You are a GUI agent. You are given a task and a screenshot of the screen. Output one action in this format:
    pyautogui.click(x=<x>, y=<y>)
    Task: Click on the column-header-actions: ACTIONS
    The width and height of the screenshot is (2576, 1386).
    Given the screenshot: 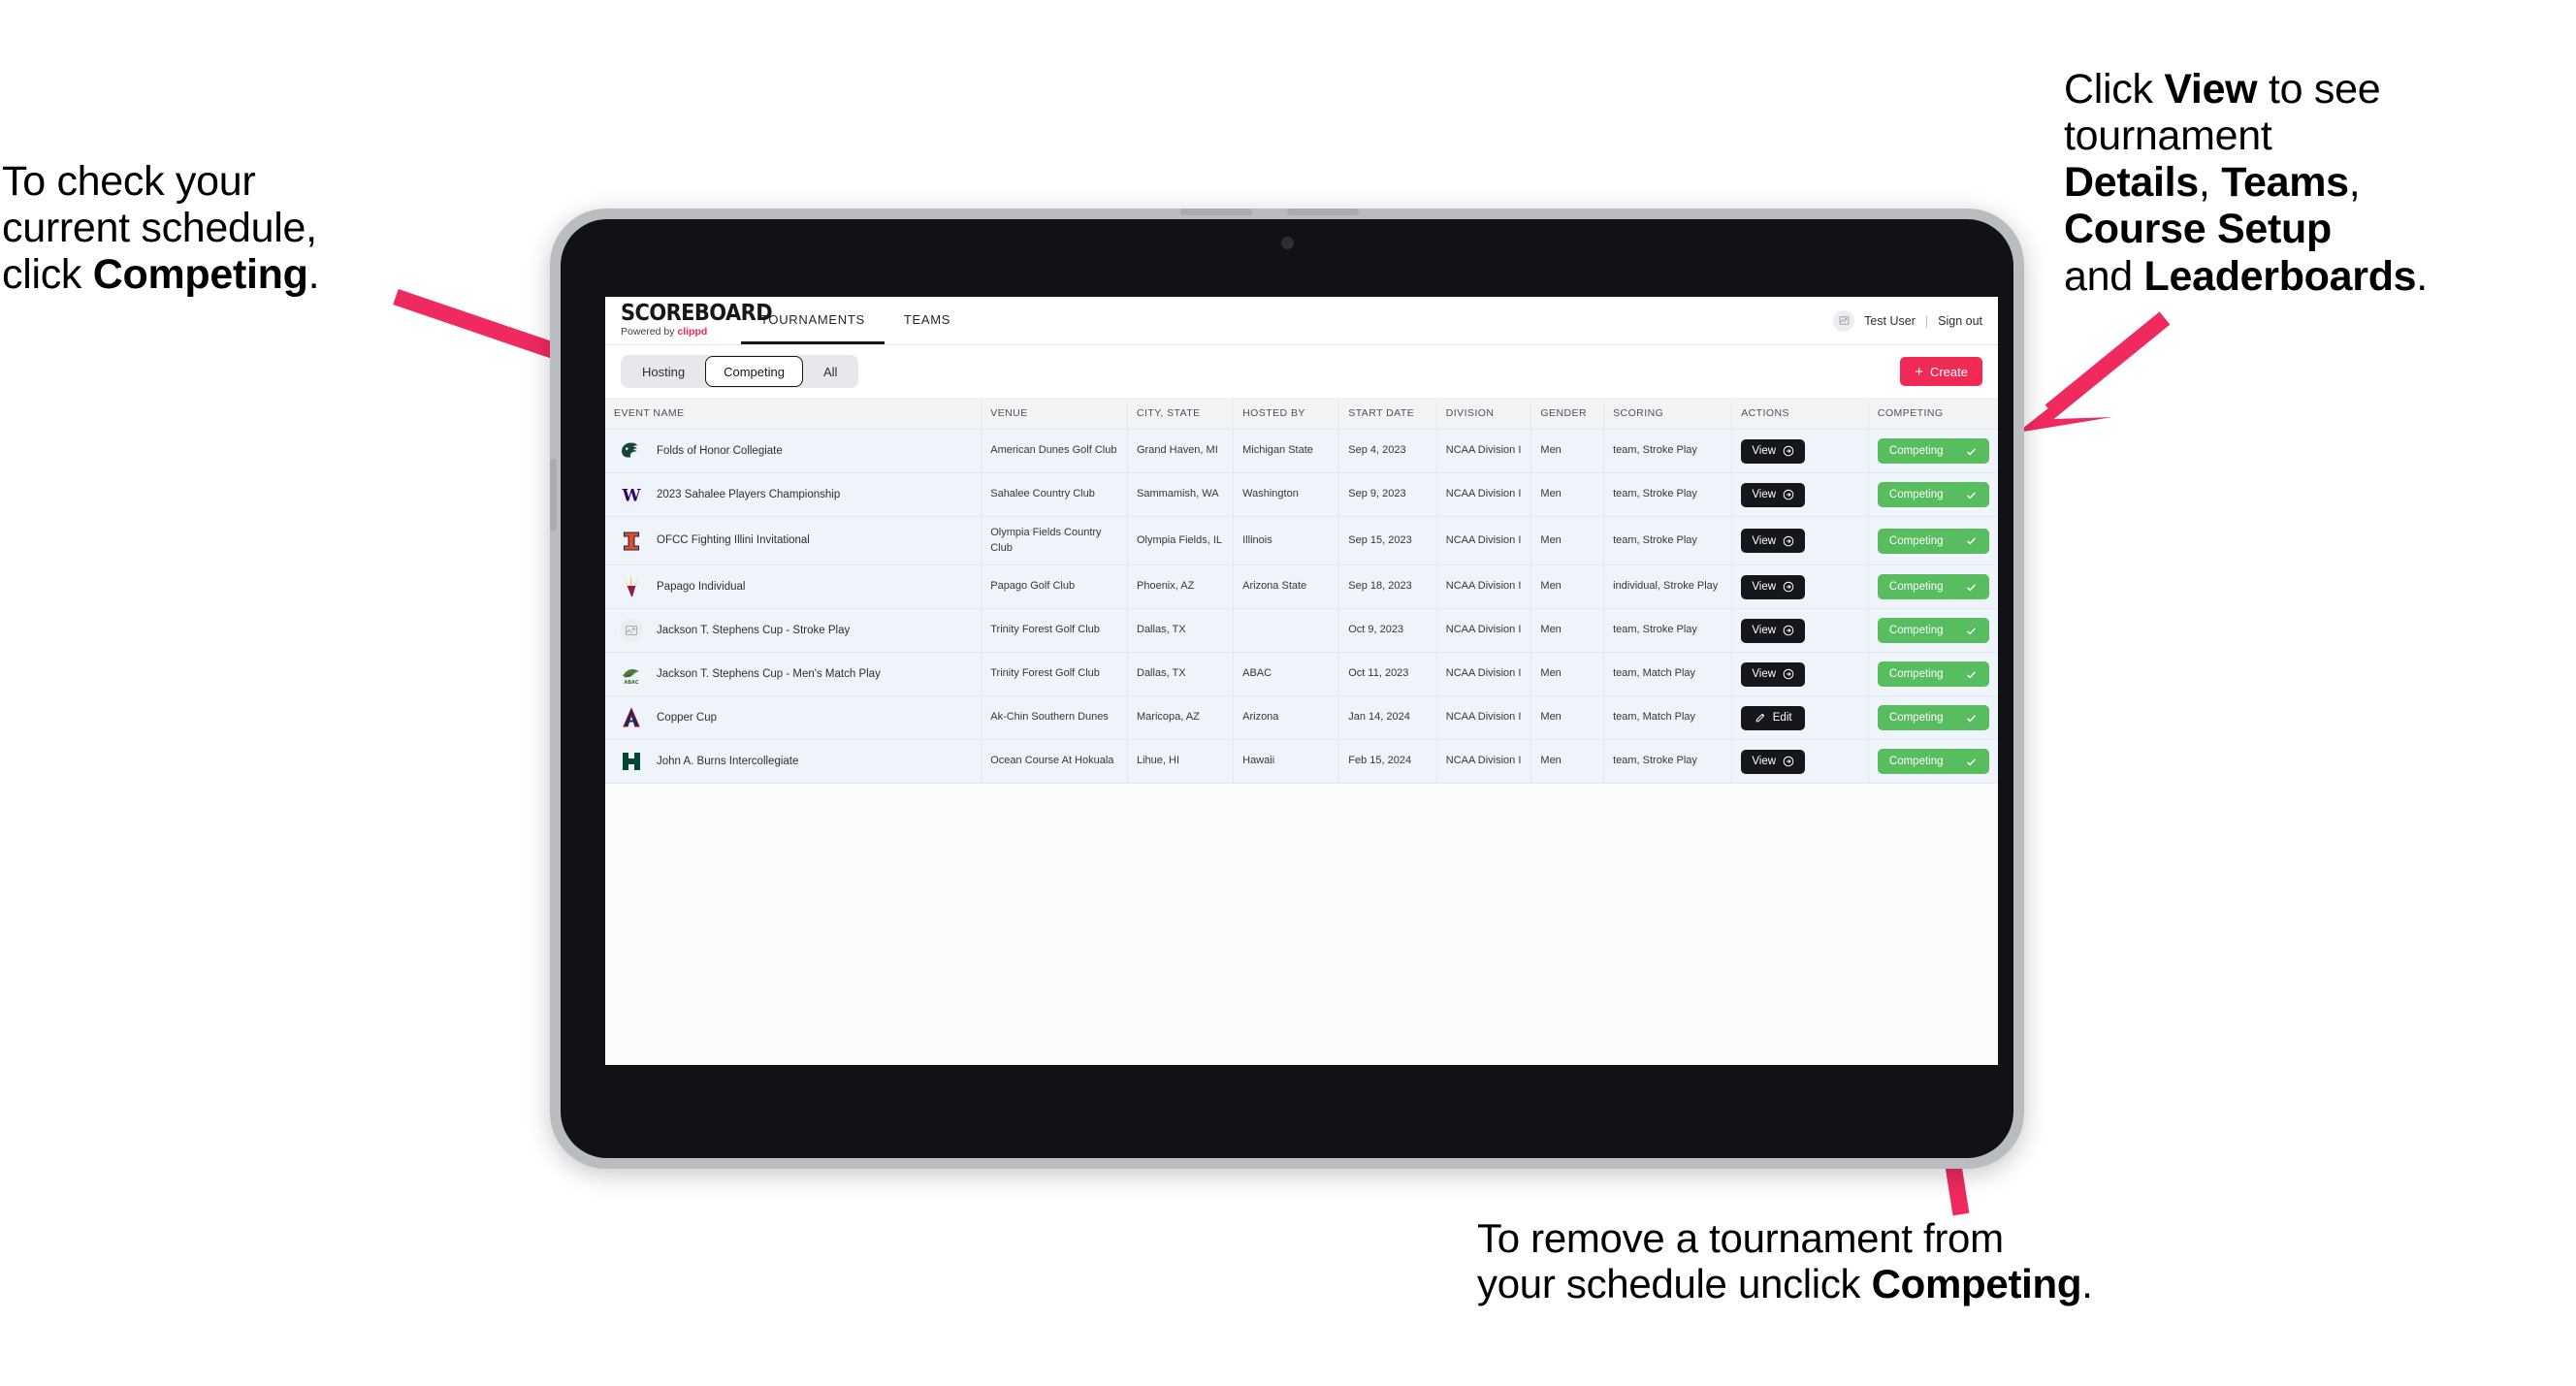 What is the action you would take?
    pyautogui.click(x=1800, y=414)
    